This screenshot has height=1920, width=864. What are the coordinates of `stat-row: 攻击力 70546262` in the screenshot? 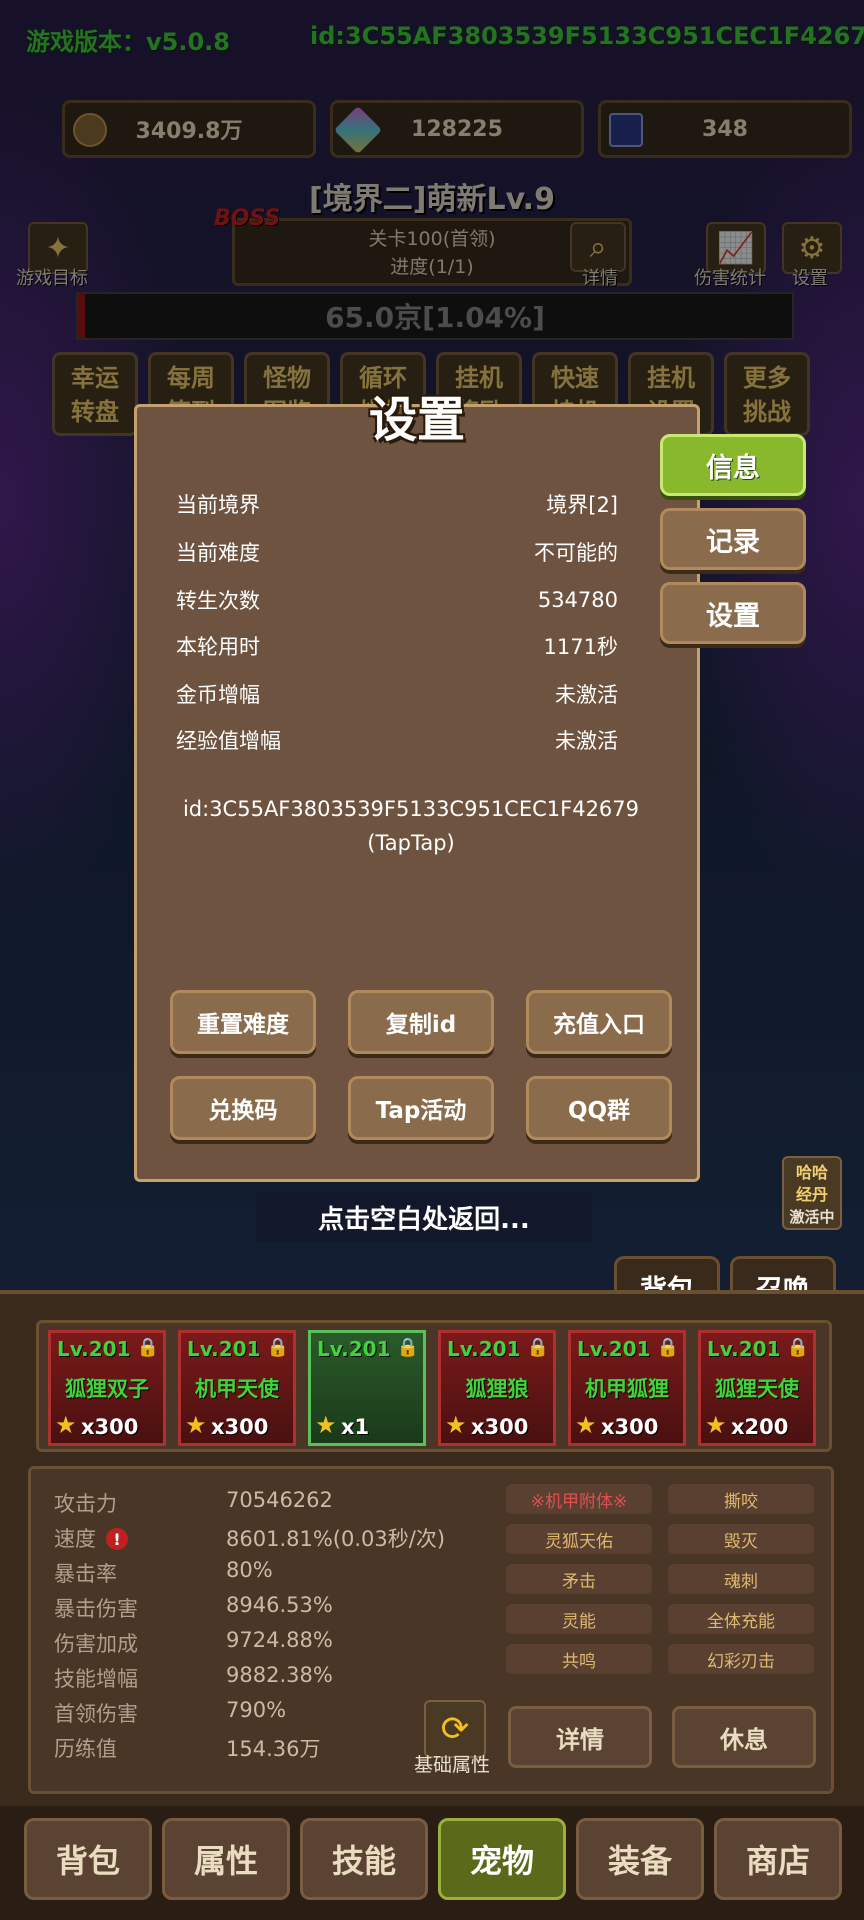 It's located at (264, 1505).